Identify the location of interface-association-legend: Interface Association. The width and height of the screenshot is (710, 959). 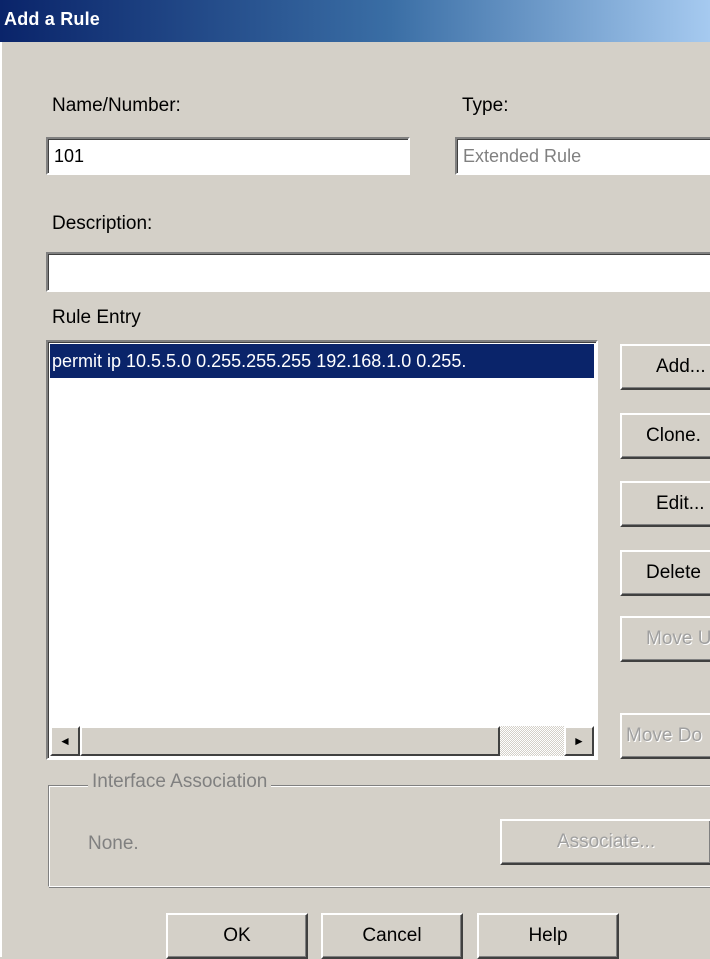
(180, 782).